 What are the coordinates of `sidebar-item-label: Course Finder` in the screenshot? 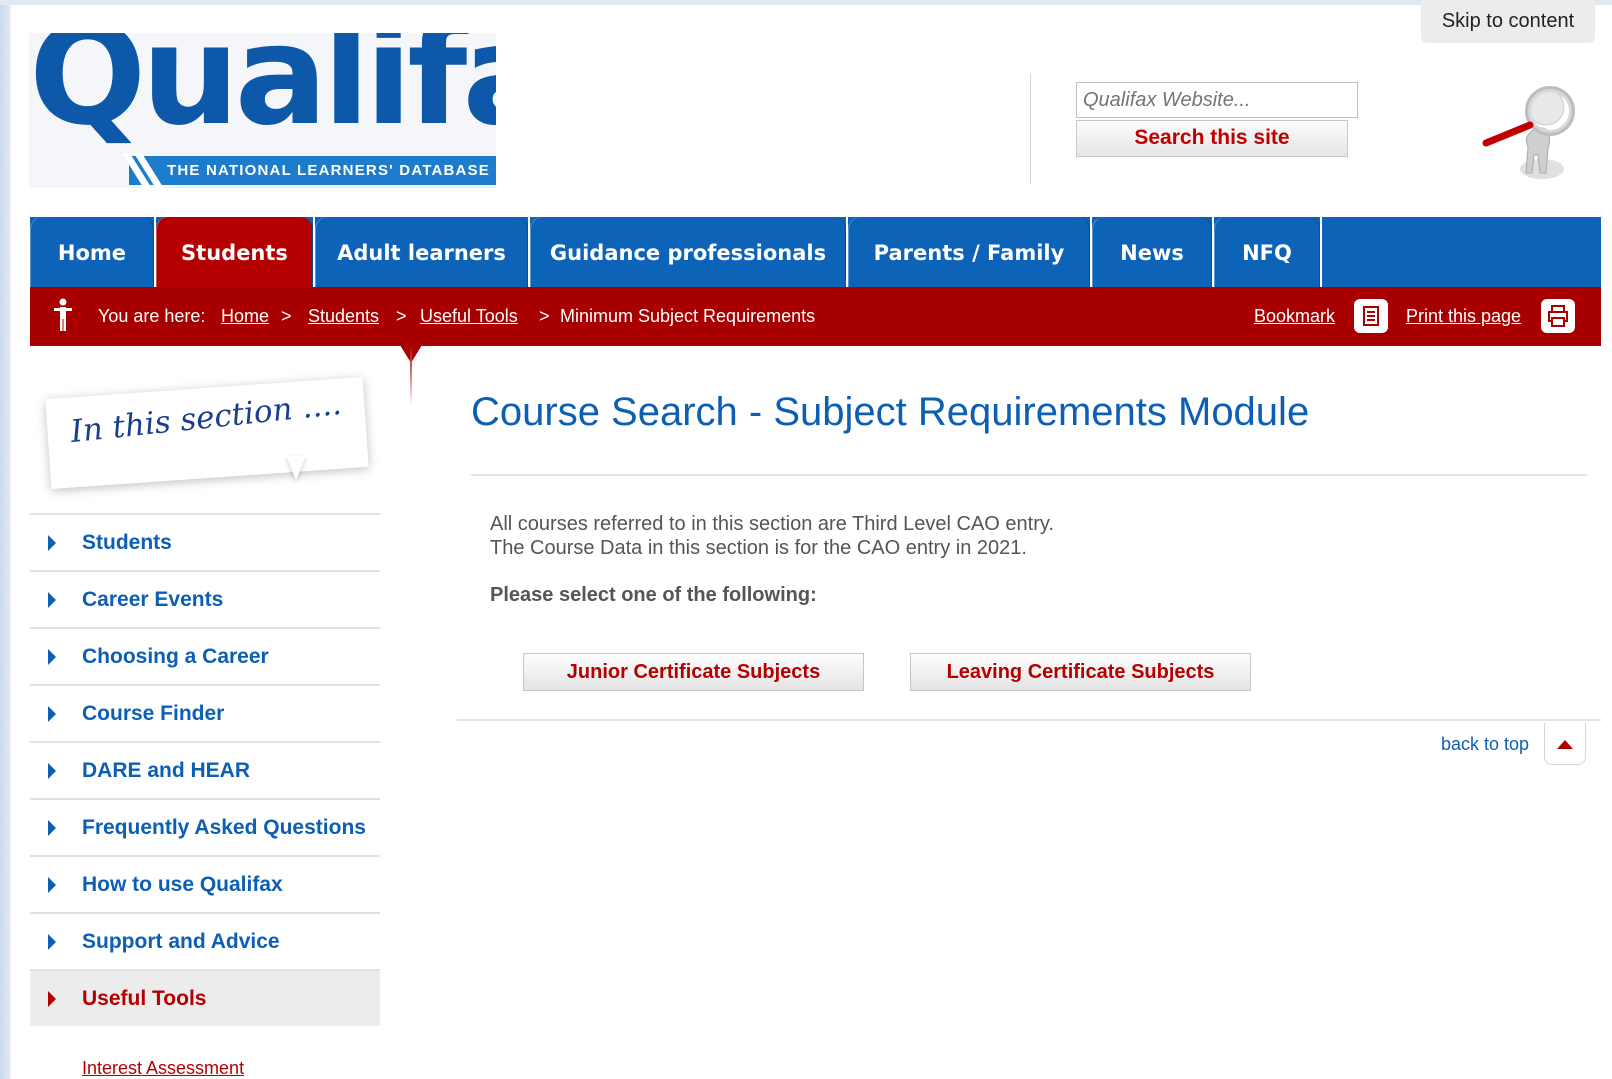 It's located at (153, 713).